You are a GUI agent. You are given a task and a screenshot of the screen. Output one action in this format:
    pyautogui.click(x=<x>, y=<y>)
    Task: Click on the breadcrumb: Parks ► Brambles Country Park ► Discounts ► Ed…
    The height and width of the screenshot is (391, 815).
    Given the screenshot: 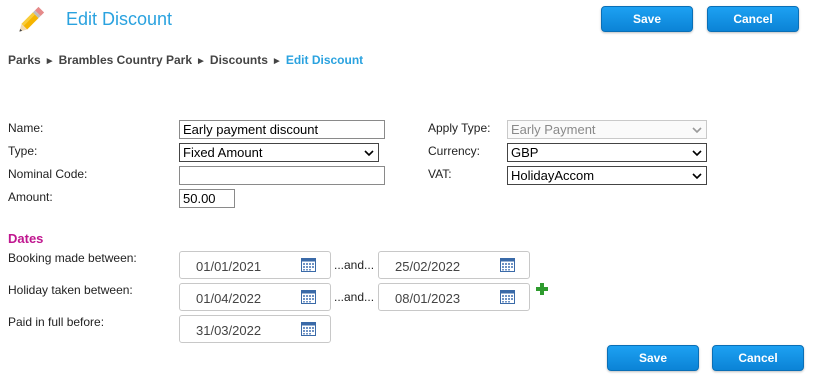 What is the action you would take?
    pyautogui.click(x=185, y=60)
    